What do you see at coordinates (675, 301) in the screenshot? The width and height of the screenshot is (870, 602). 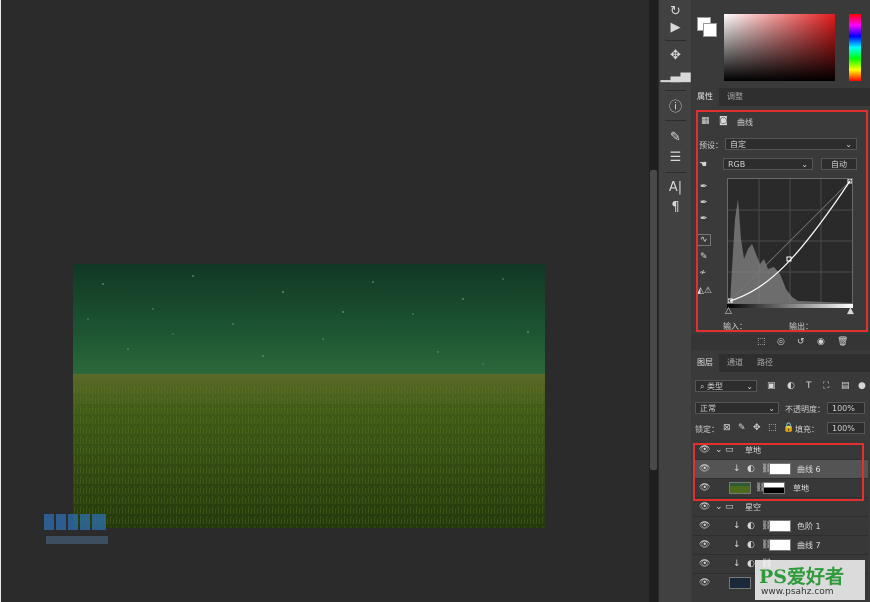 I see `panel-icon-strip: ↻ ▶ ✥ ▁▃▅ ⓘ ✎ ☰ A| ¶` at bounding box center [675, 301].